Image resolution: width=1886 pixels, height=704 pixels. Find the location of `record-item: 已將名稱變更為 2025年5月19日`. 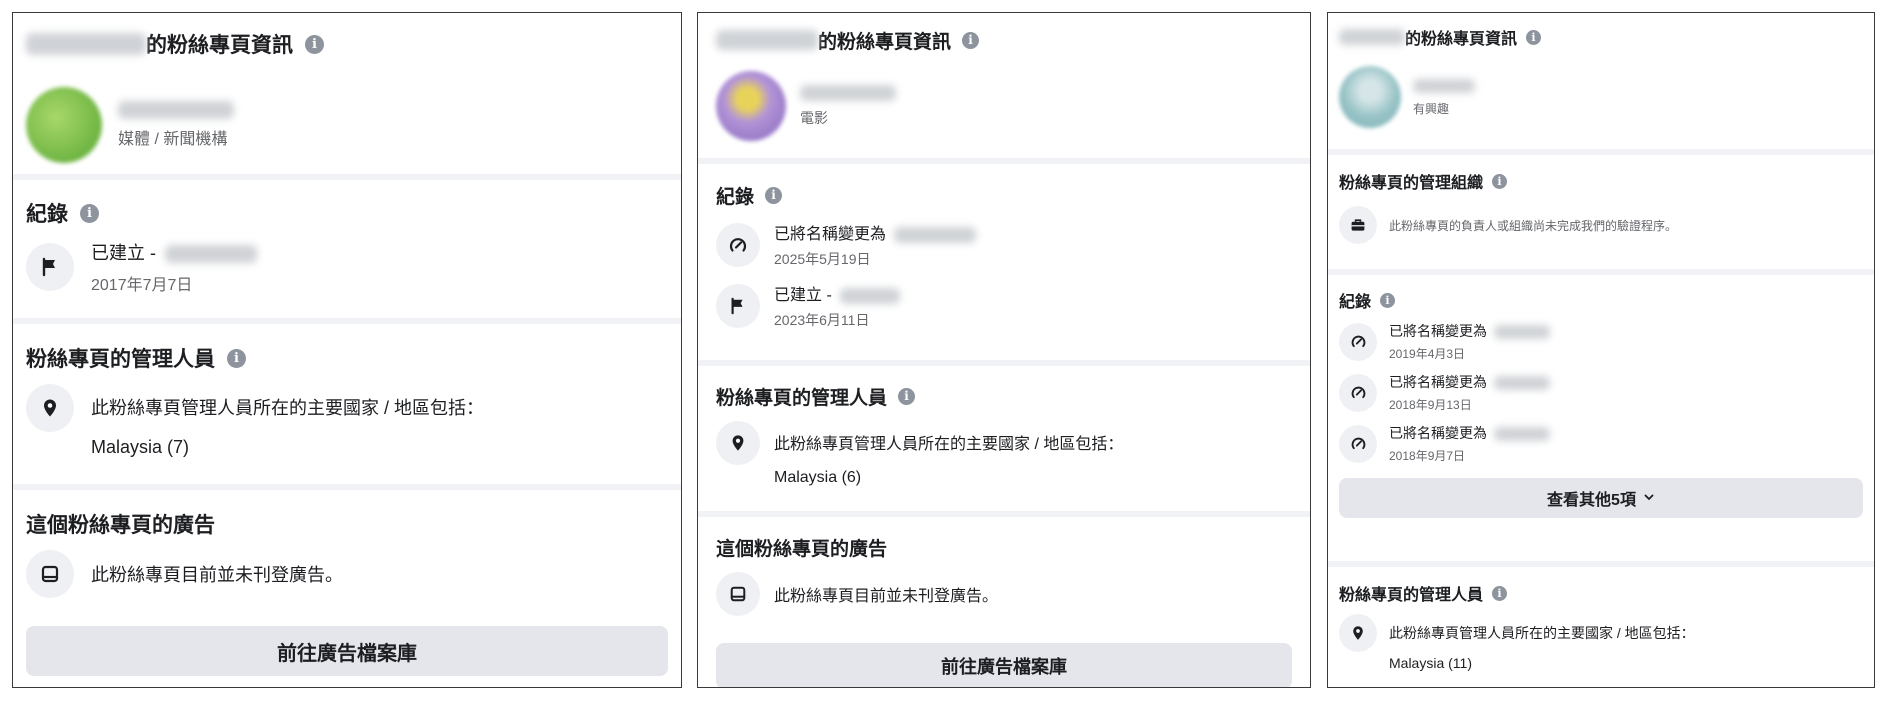

record-item: 已將名稱變更為 2025年5月19日 is located at coordinates (1004, 244).